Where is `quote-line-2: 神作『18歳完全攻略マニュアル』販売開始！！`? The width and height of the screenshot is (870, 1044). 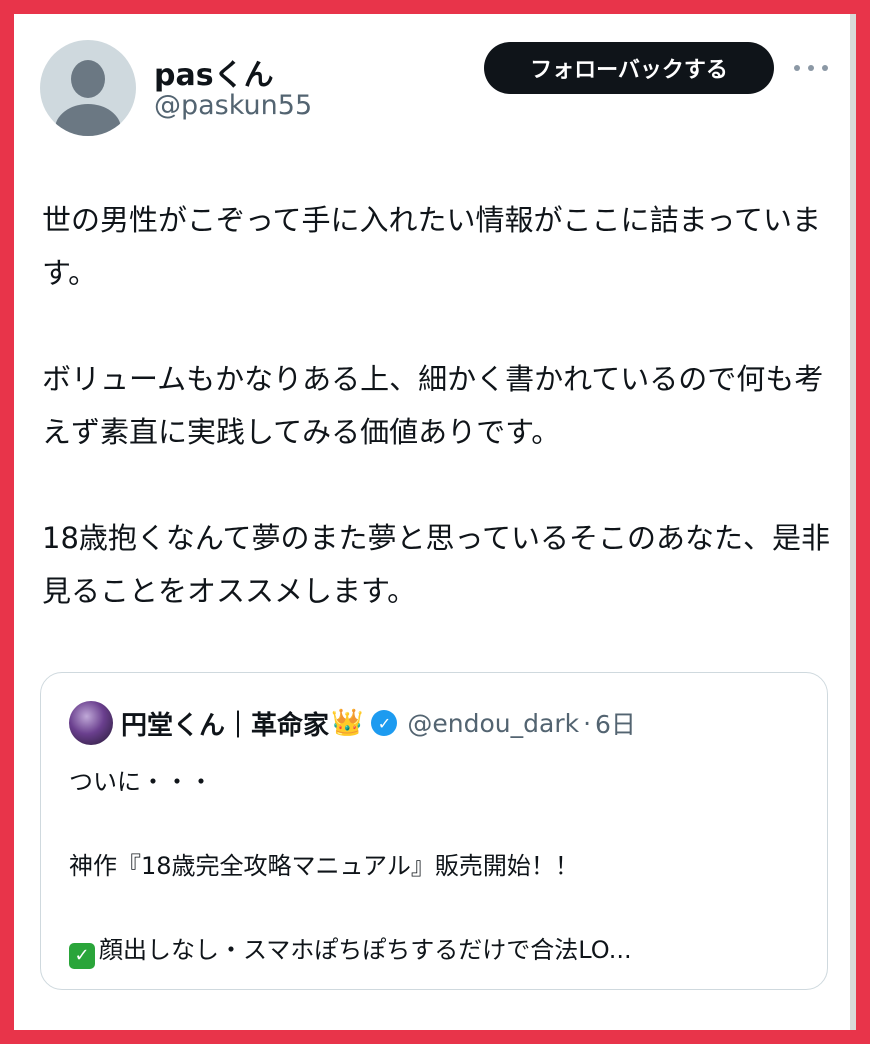
quote-line-2: 神作『18歳完全攻略マニュアル』販売開始！！ is located at coordinates (324, 866).